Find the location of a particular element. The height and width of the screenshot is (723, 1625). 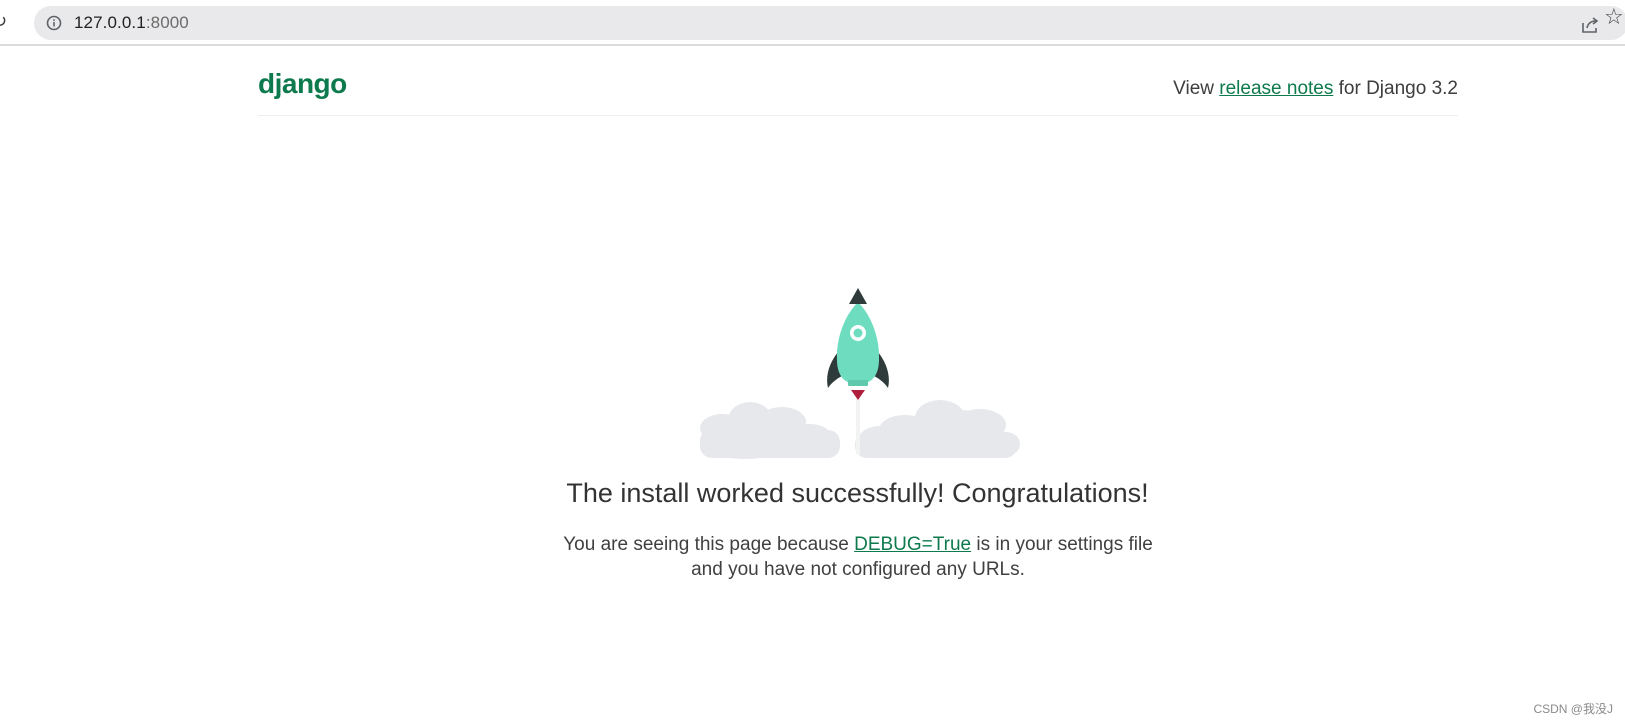

rocket-body is located at coordinates (858, 342).